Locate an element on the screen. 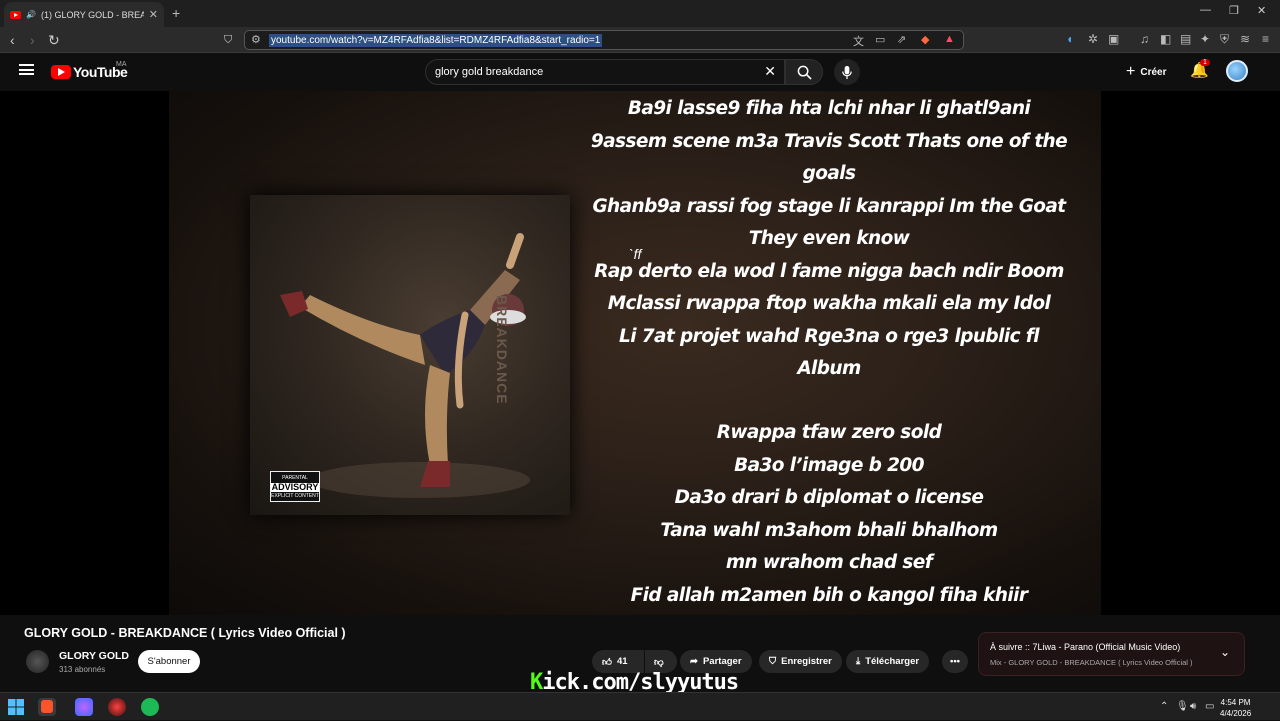 The height and width of the screenshot is (721, 1280). tray-volume-icon: 🔊︎ is located at coordinates (1193, 706).